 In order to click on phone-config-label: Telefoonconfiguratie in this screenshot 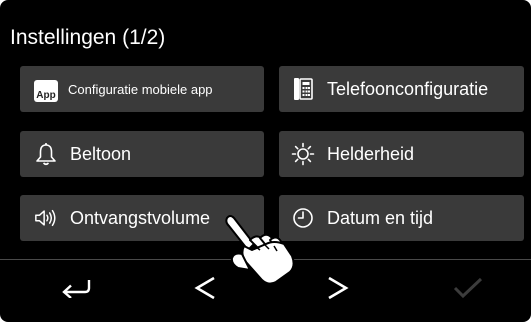, I will do `click(408, 88)`.